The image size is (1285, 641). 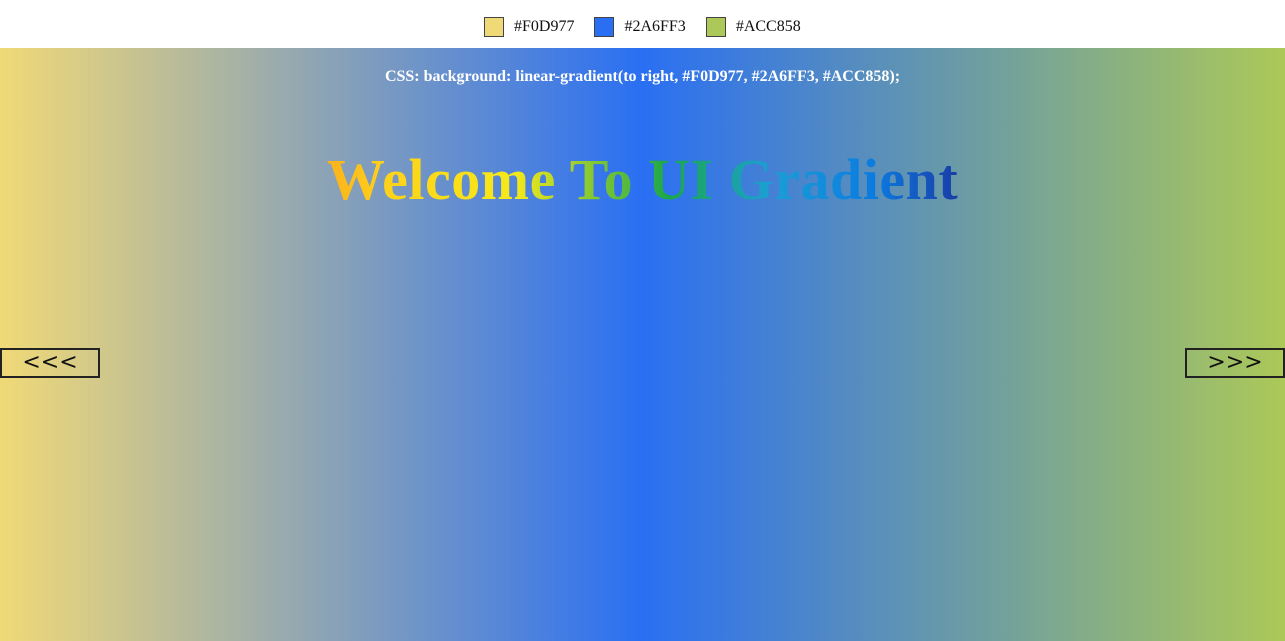 I want to click on swatch-item-2: #2A6FF3, so click(x=640, y=27).